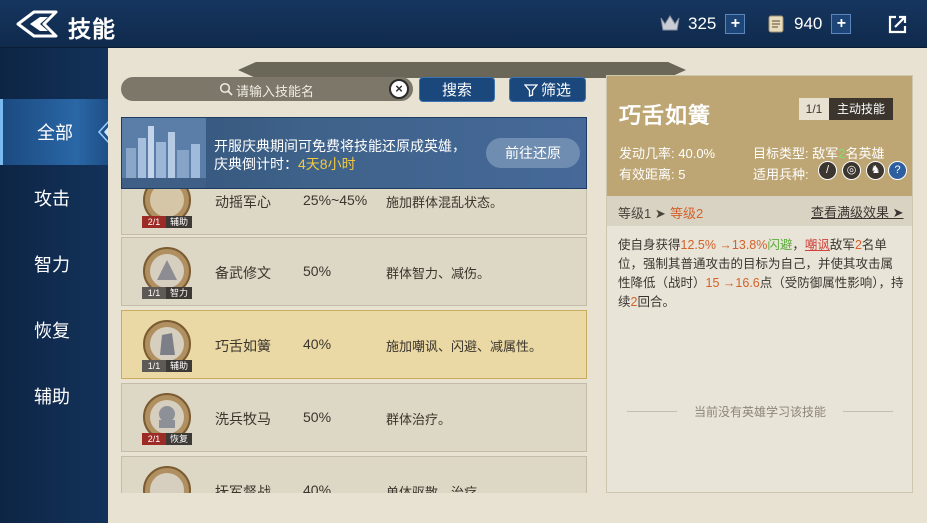  I want to click on search-icon, so click(226, 89).